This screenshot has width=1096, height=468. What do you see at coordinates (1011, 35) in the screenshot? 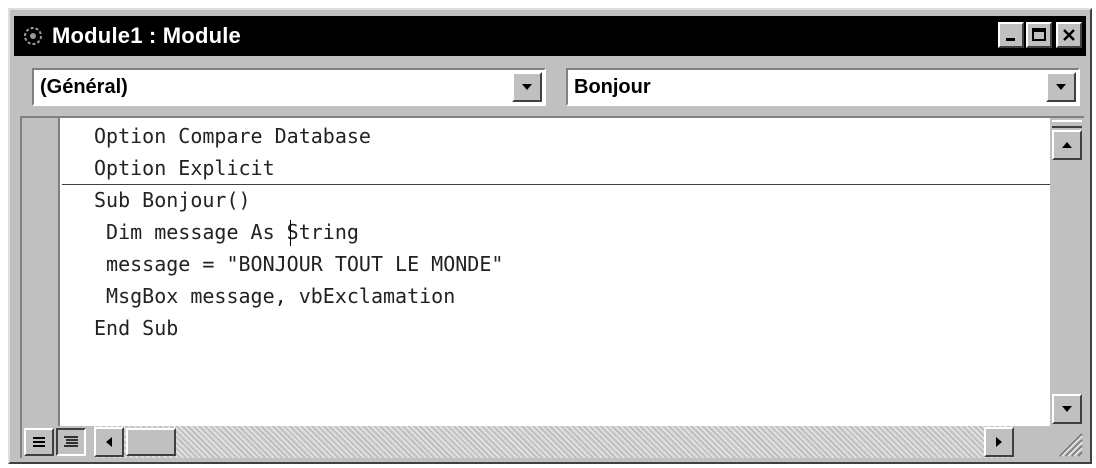
I see `minimize-button` at bounding box center [1011, 35].